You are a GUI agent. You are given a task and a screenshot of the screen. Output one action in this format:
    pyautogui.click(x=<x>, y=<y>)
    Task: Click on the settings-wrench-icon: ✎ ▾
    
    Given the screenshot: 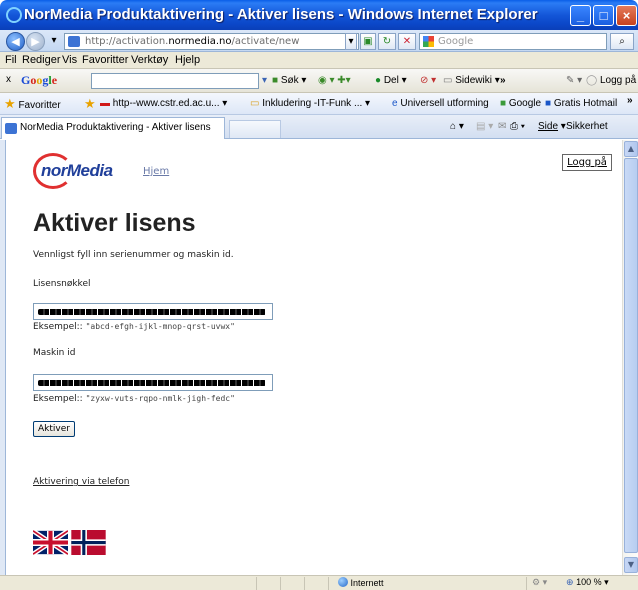 What is the action you would take?
    pyautogui.click(x=574, y=80)
    